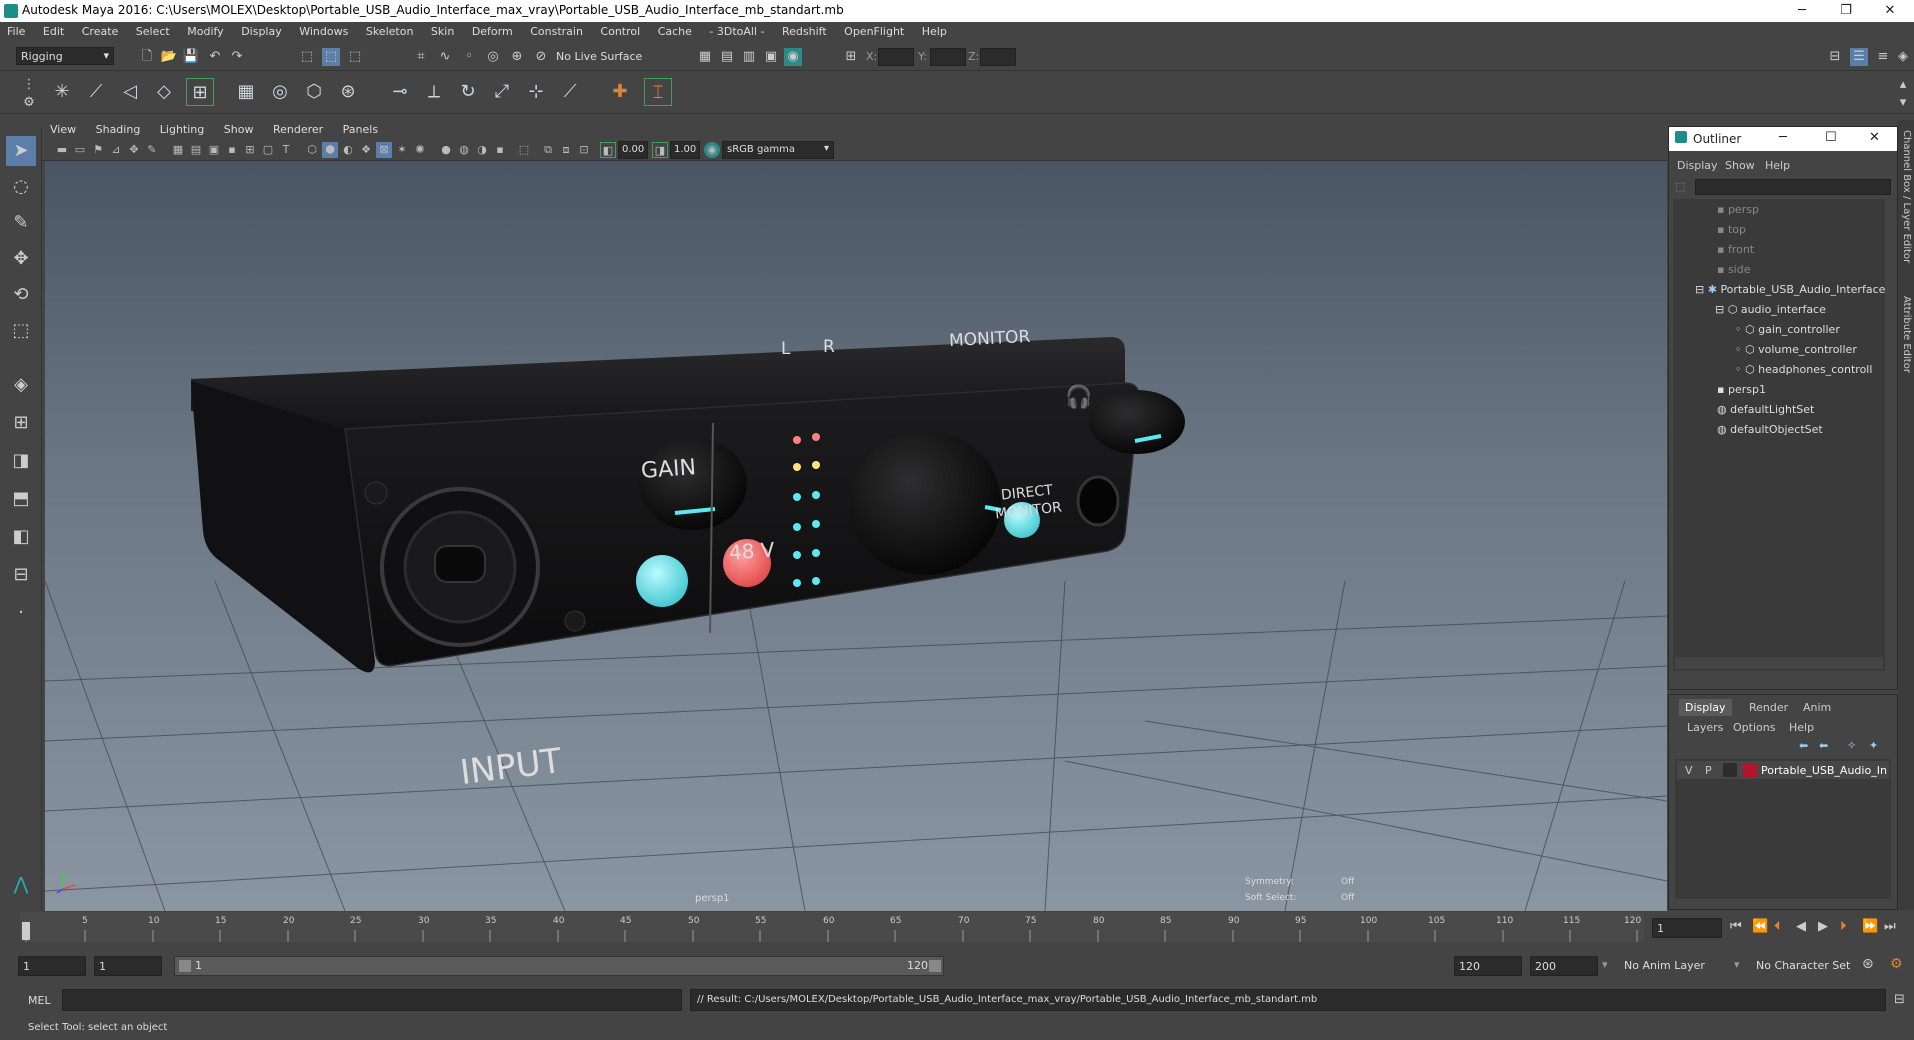 Image resolution: width=1914 pixels, height=1040 pixels. I want to click on go-to-end-icon: ⏭, so click(1890, 926).